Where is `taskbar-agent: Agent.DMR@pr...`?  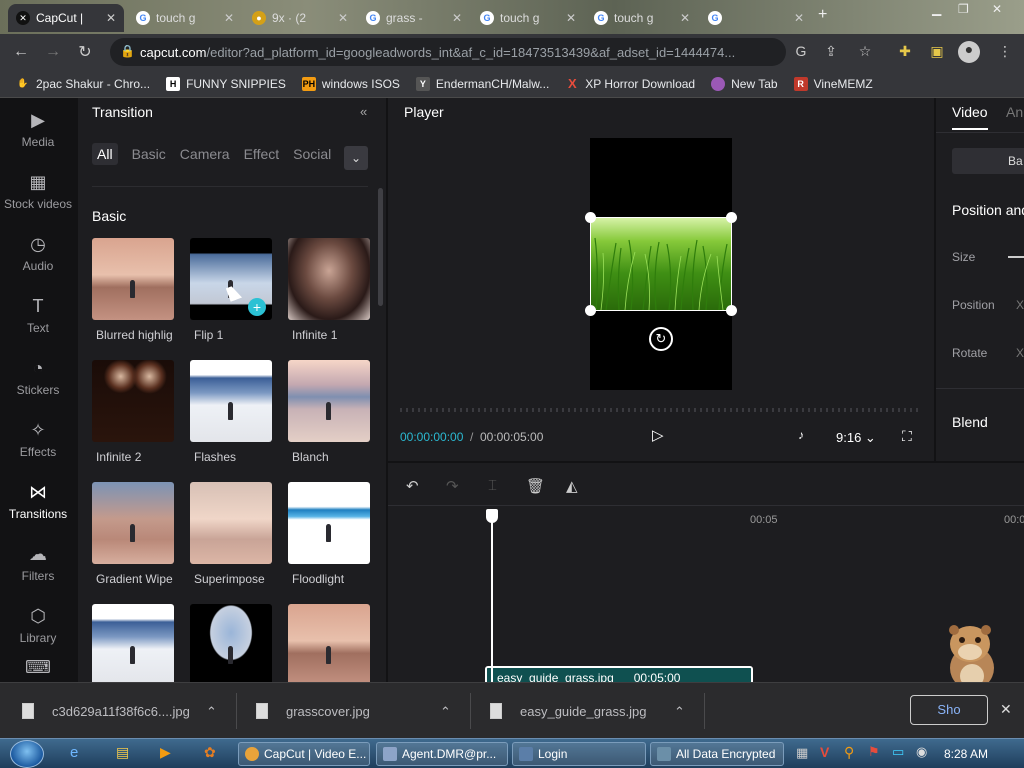
taskbar-agent: Agent.DMR@pr... is located at coordinates (442, 754).